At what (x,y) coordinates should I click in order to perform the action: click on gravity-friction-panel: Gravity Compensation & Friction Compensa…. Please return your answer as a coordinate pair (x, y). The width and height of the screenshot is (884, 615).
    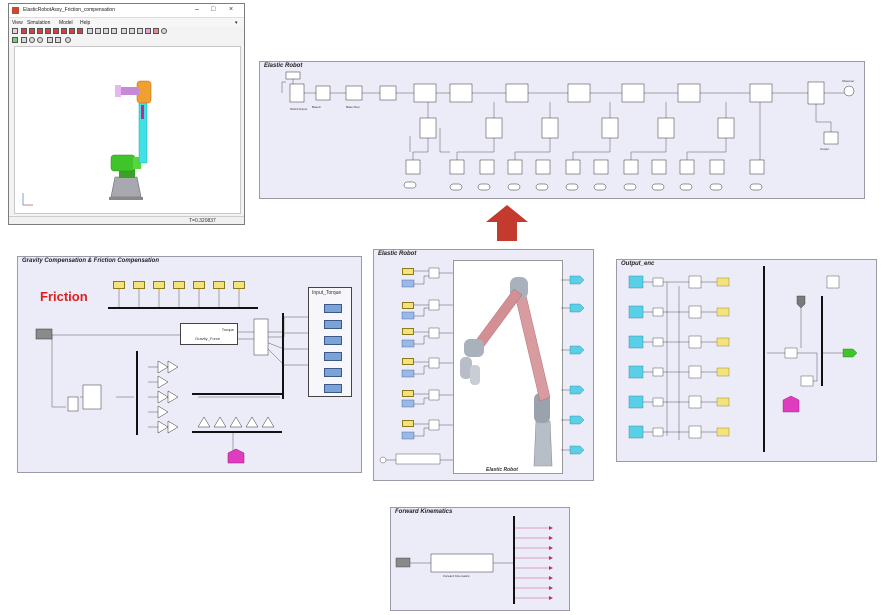
    Looking at the image, I should click on (189, 364).